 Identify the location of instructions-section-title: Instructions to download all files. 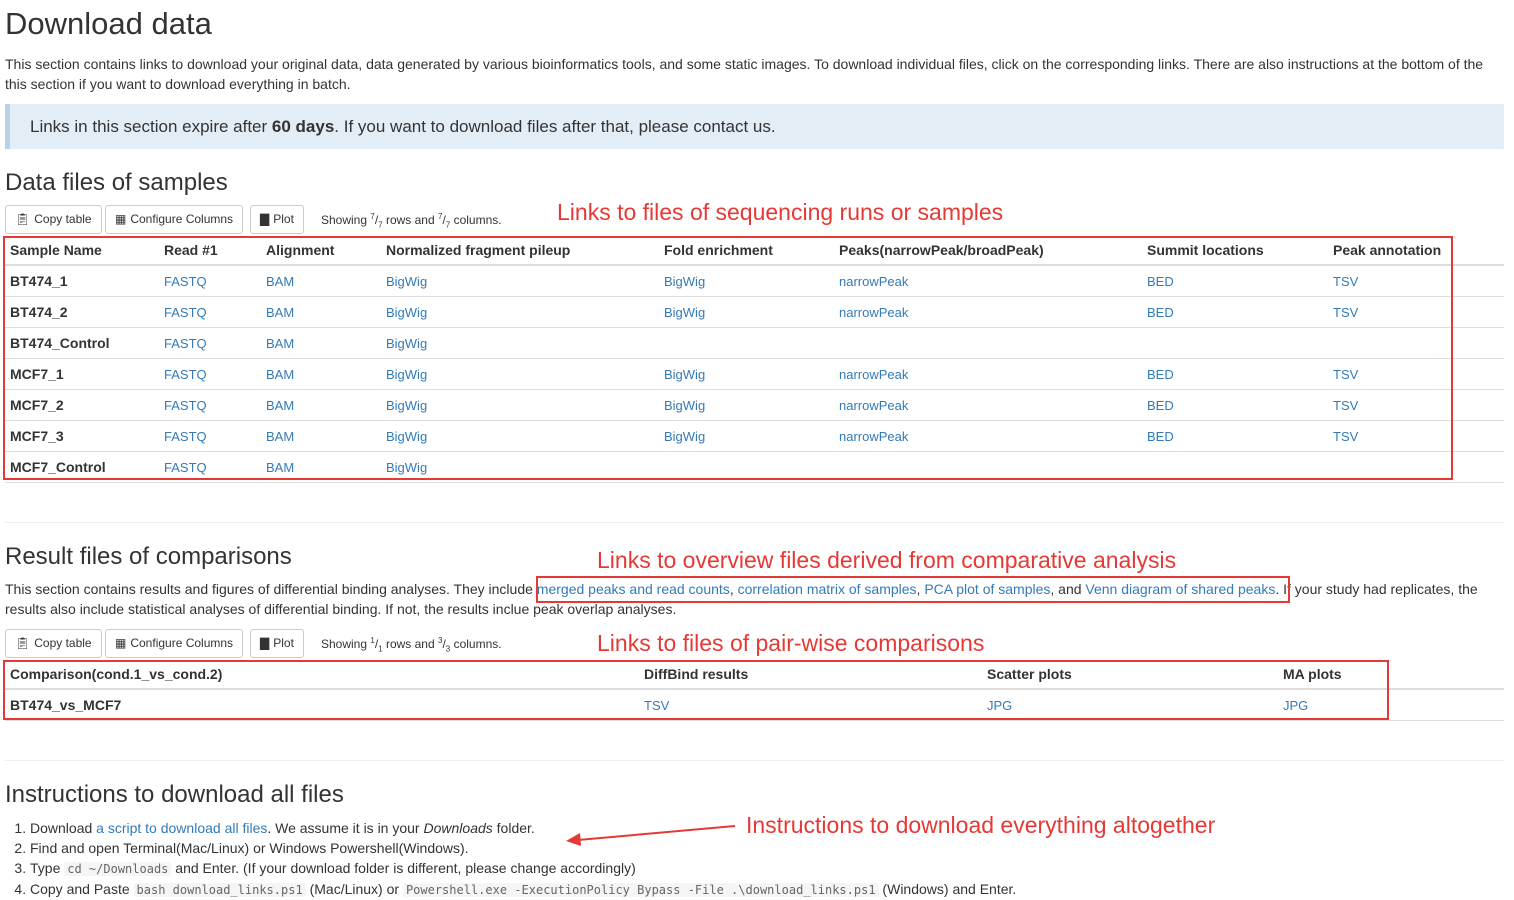
(174, 794).